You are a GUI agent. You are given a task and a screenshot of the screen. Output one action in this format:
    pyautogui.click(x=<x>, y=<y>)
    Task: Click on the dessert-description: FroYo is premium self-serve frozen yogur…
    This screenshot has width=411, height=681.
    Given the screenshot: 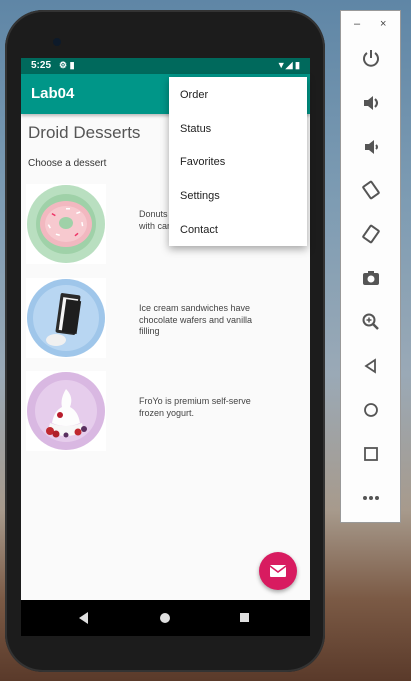 What is the action you would take?
    pyautogui.click(x=195, y=407)
    